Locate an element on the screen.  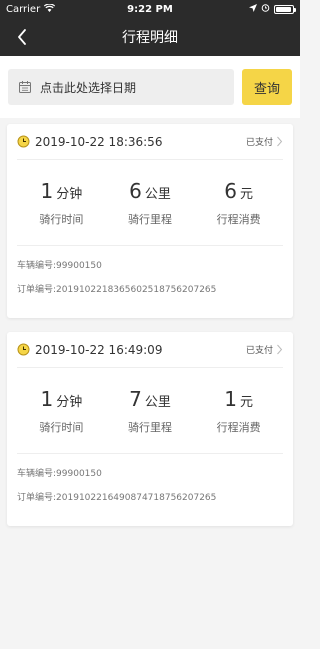
stat-cost-value: 6 元 is located at coordinates (238, 191).